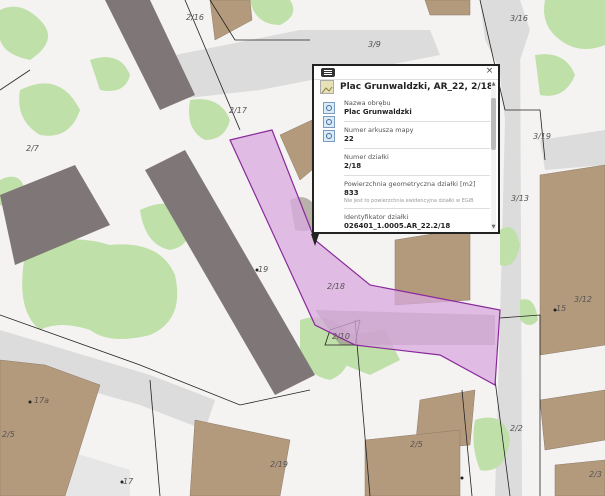  Describe the element at coordinates (379, 130) in the screenshot. I see `field-label: Numer arkusza mapy` at that location.